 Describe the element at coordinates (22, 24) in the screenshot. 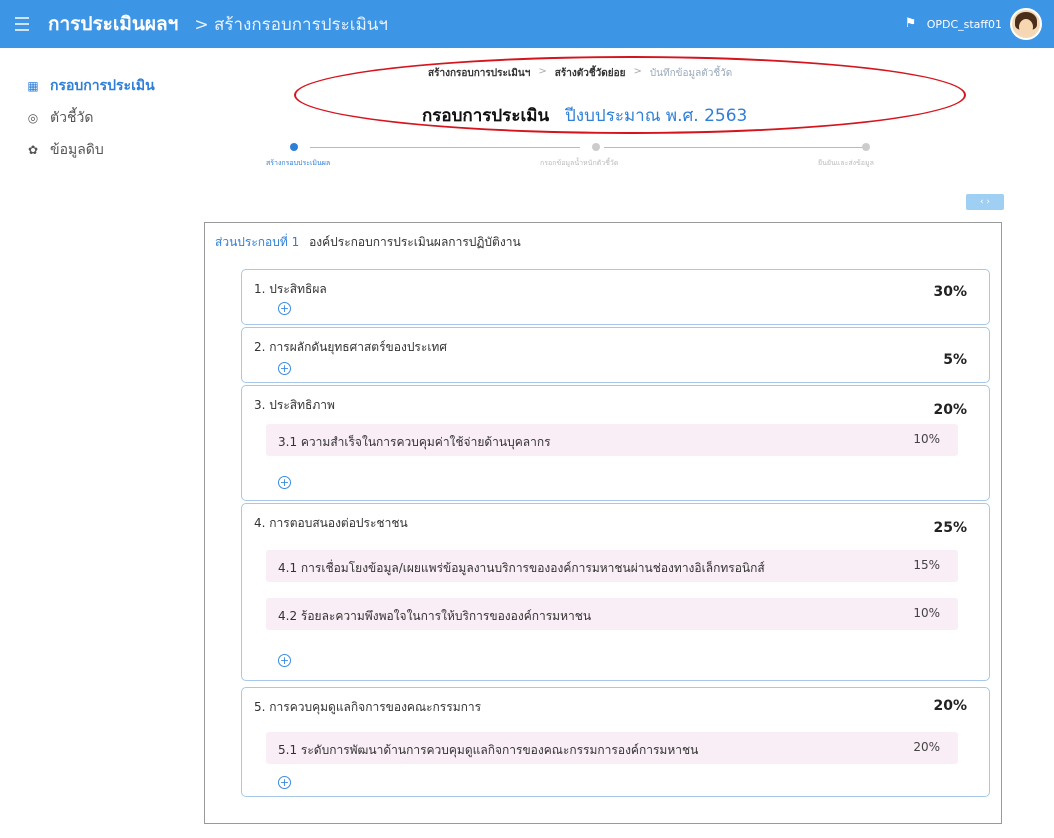

I see `hamburger-menu-icon` at that location.